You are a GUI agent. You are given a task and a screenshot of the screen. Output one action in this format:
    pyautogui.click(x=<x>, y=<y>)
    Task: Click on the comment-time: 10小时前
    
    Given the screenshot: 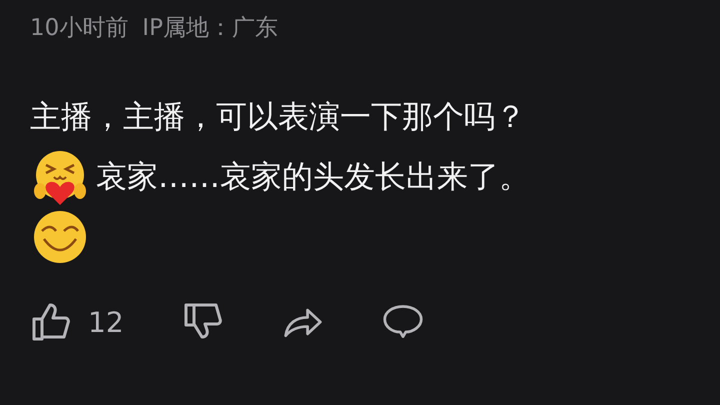 What is the action you would take?
    pyautogui.click(x=79, y=28)
    